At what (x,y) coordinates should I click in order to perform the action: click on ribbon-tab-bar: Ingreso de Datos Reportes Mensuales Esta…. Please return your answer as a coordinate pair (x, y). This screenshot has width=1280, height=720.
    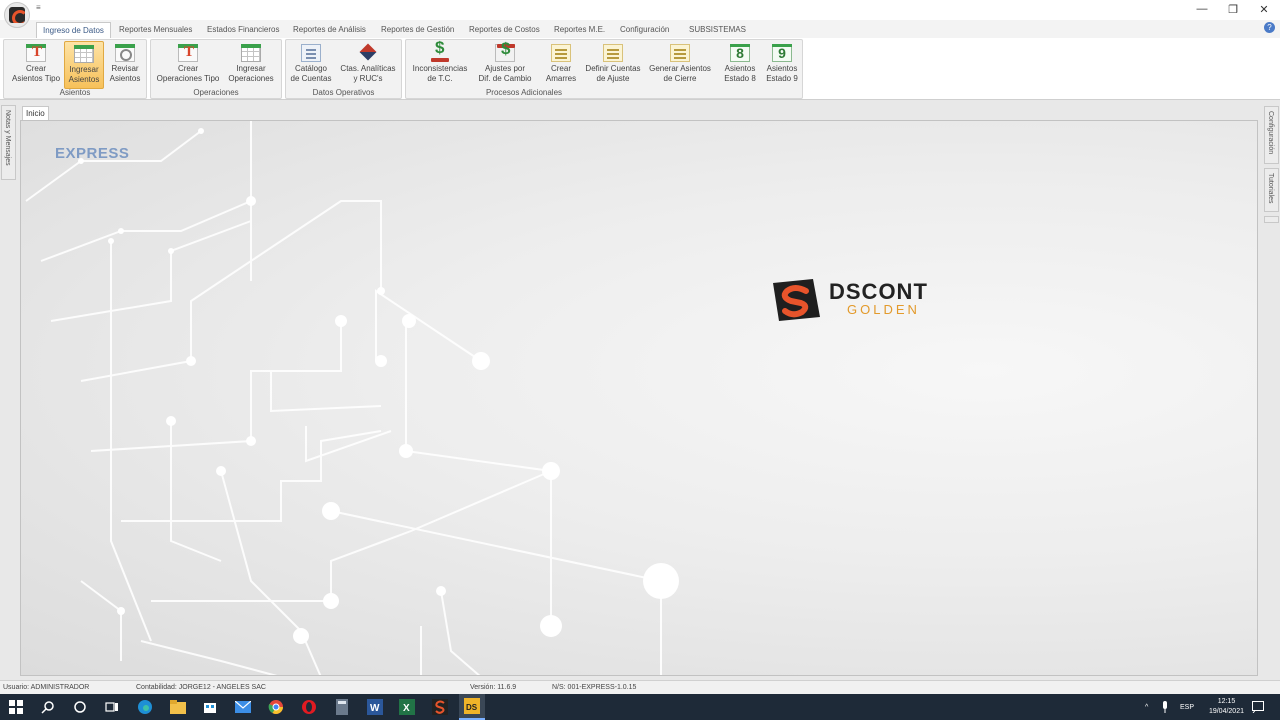
    Looking at the image, I should click on (640, 29).